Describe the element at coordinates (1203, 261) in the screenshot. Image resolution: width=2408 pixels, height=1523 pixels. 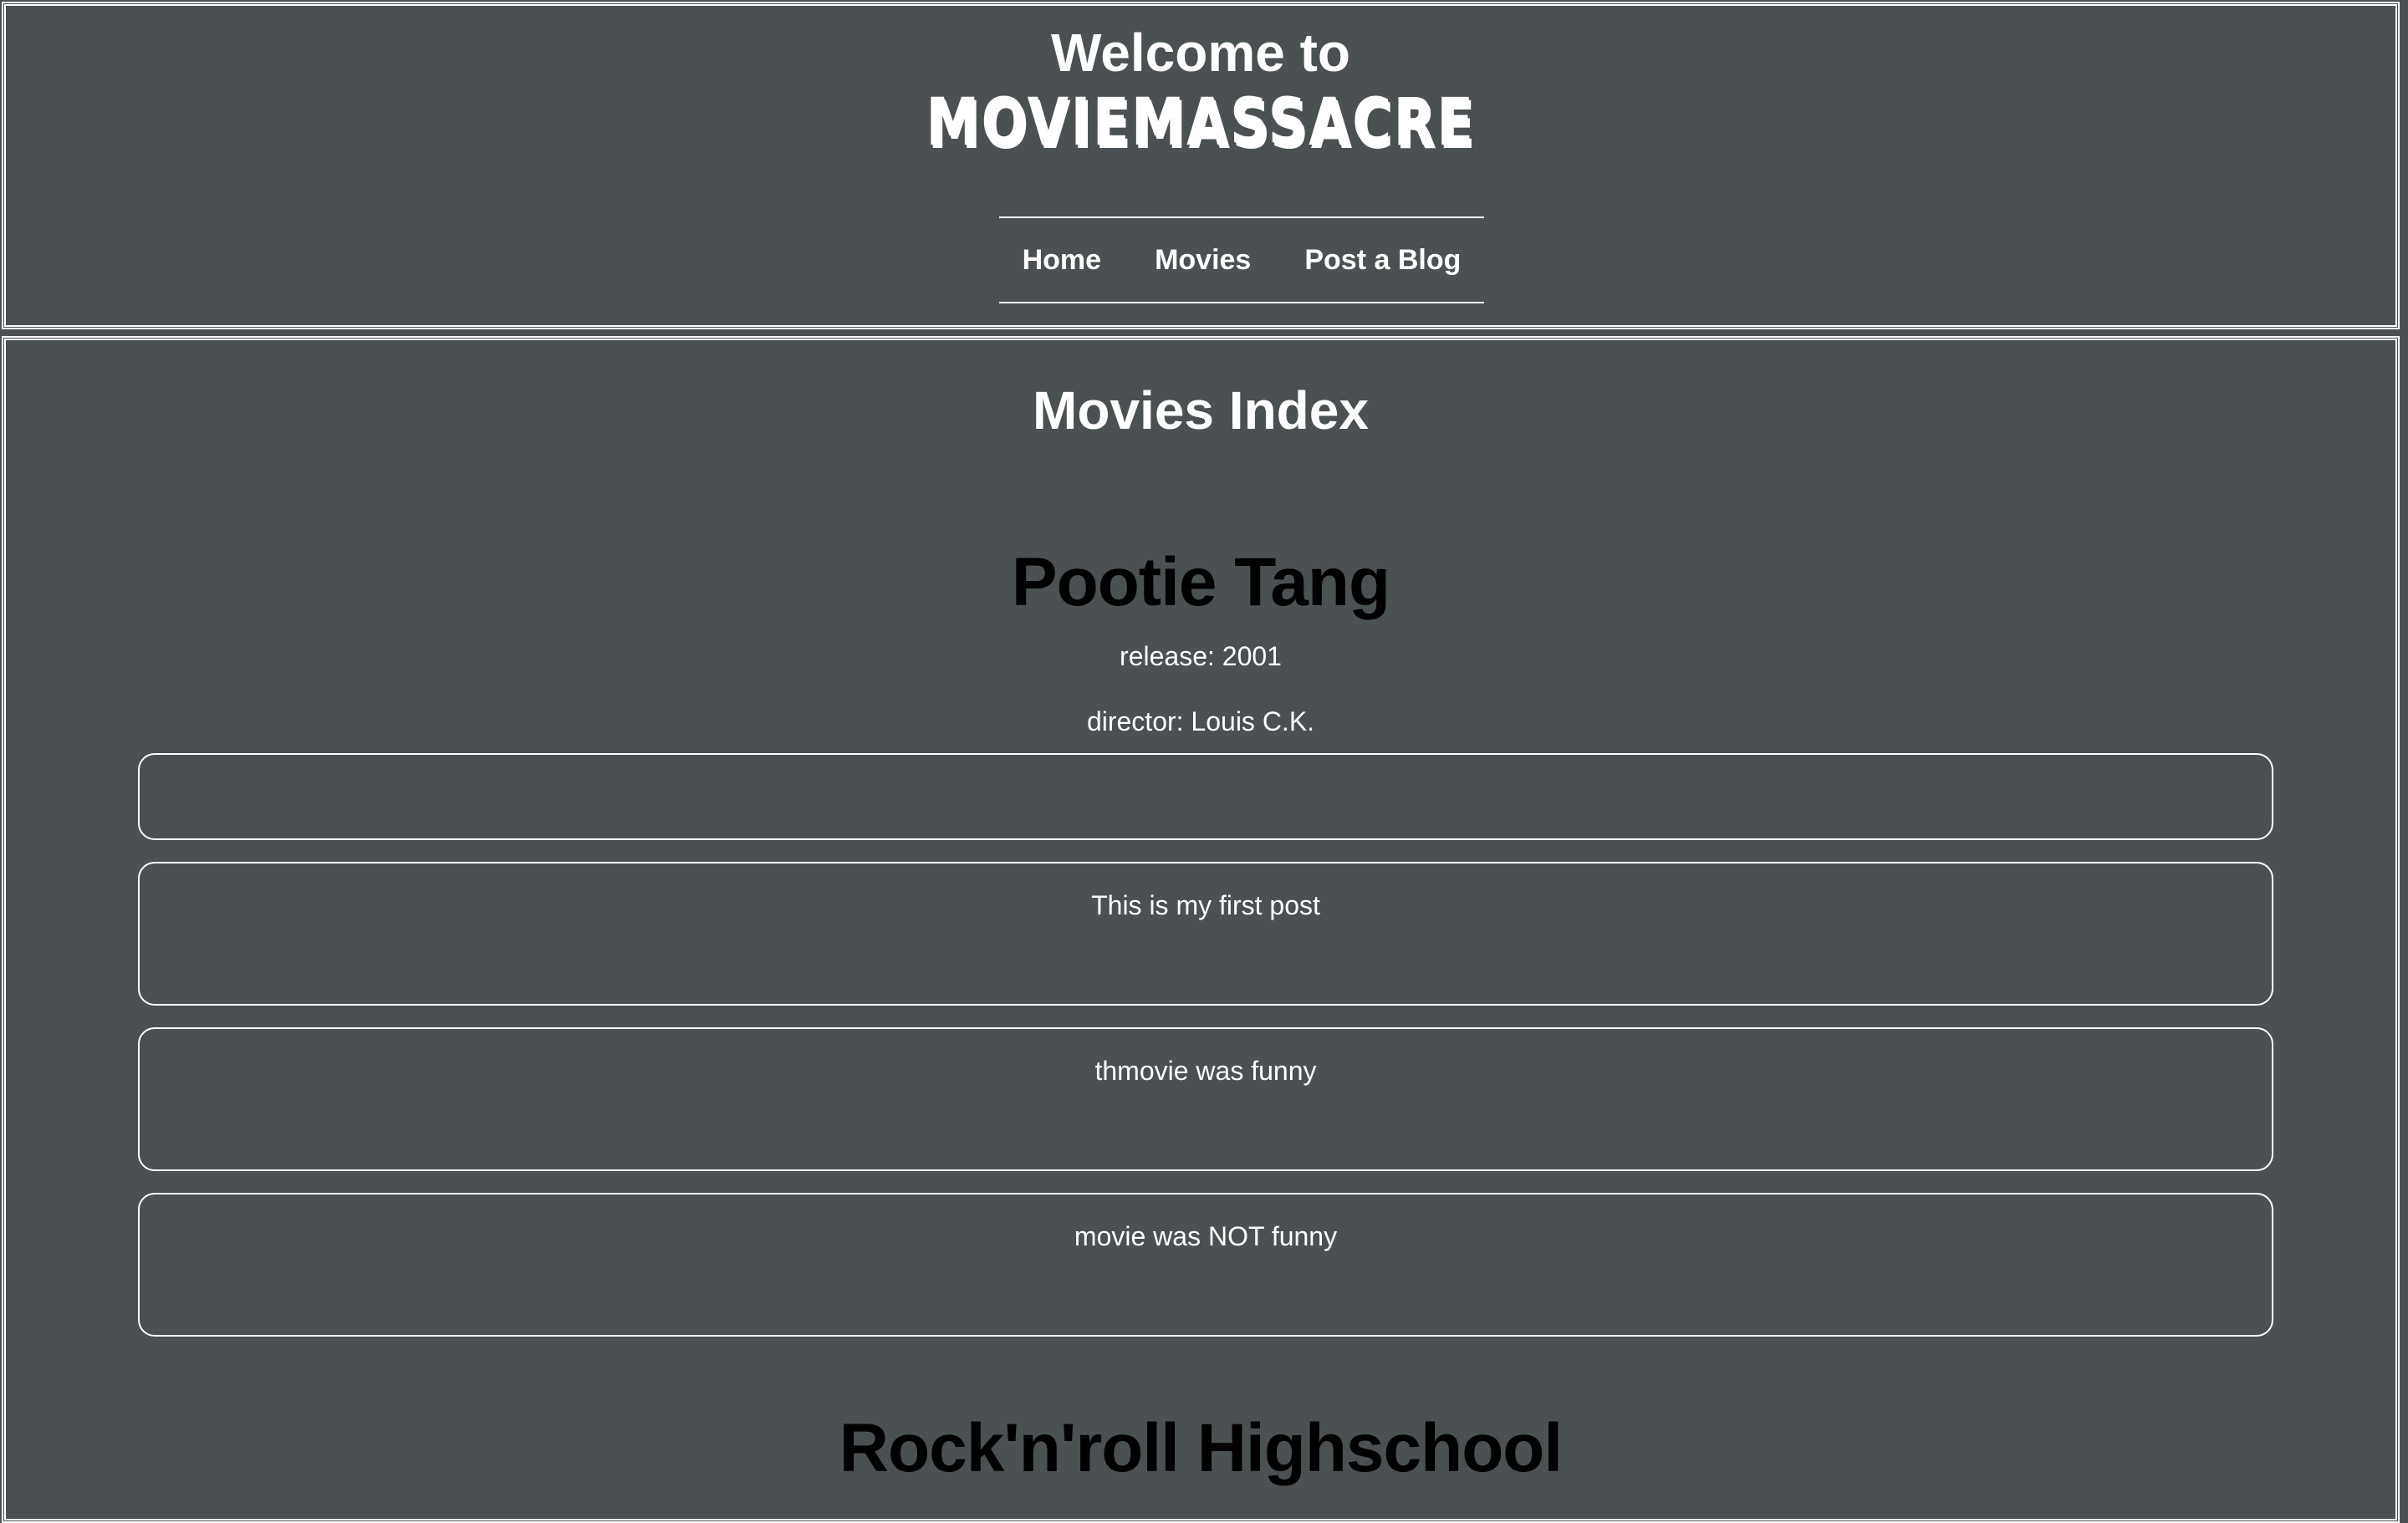
I see `nav-movies-link: Movies` at that location.